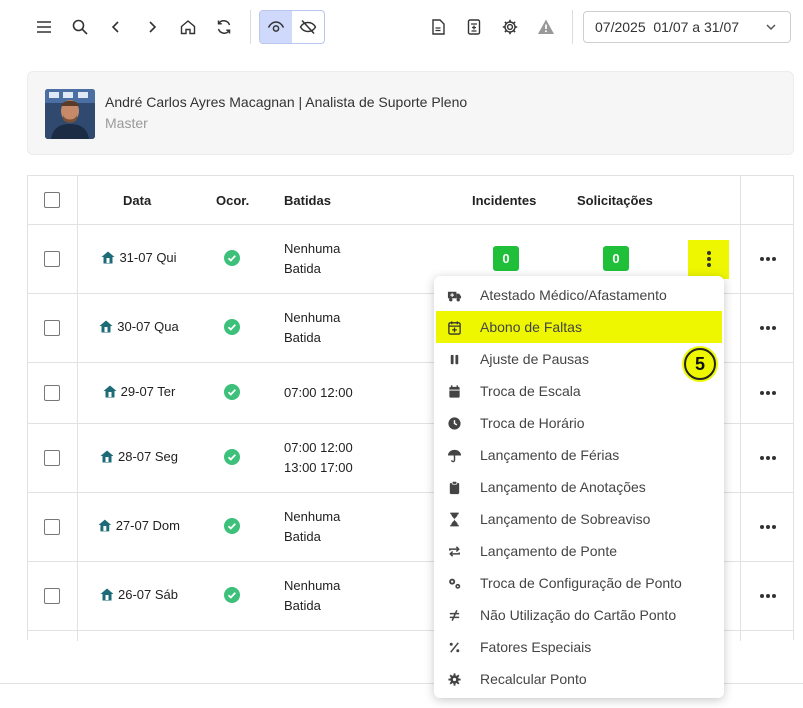 The width and height of the screenshot is (803, 708). What do you see at coordinates (152, 27) in the screenshot?
I see `chevron-right-icon` at bounding box center [152, 27].